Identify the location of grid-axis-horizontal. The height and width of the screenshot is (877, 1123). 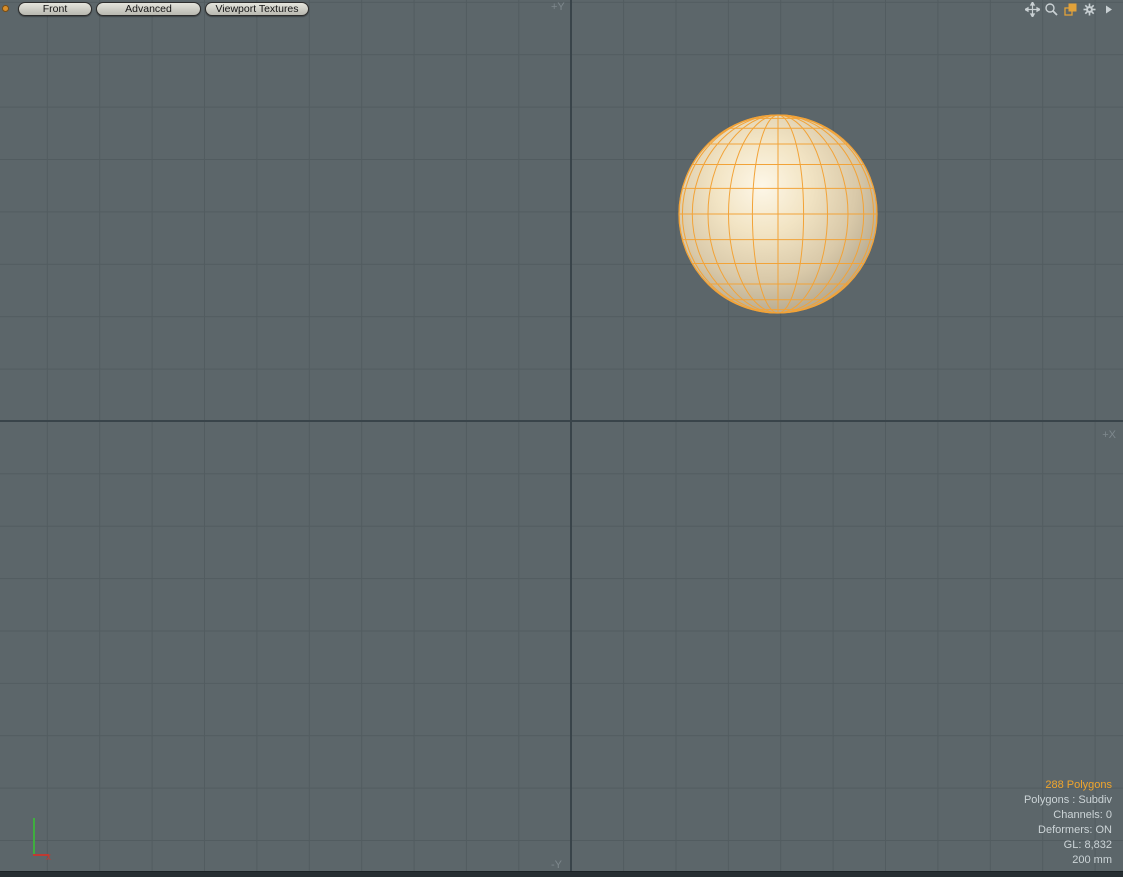
(561, 421).